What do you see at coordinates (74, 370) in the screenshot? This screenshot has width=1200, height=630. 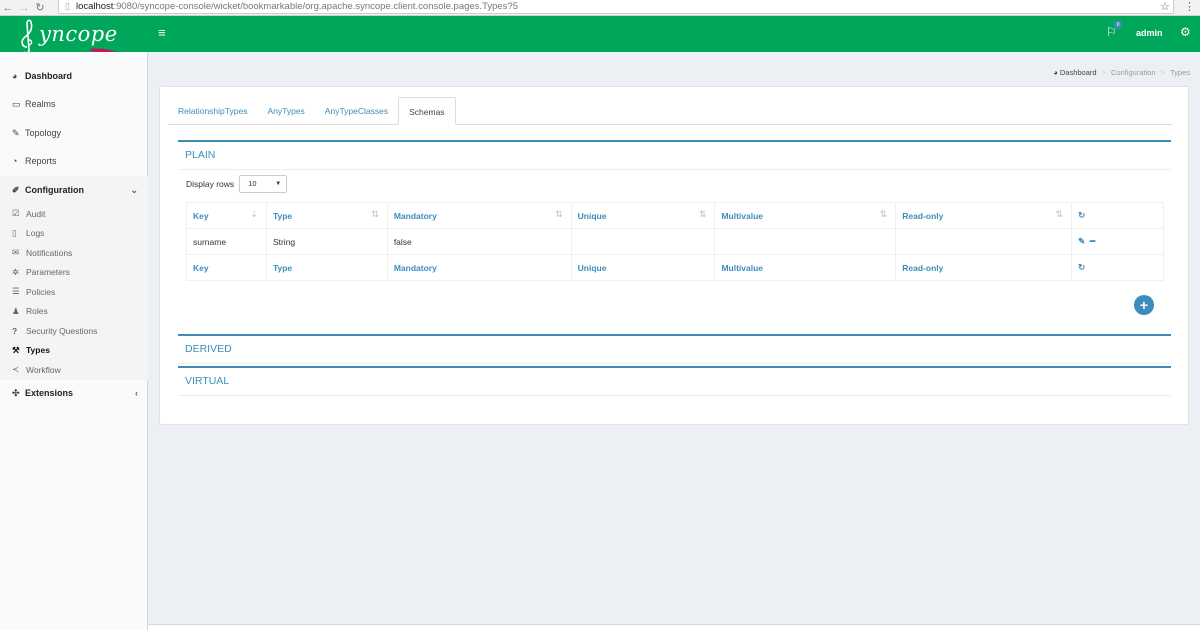 I see `sidebar-subitem-workflow: ≺ Workflow` at bounding box center [74, 370].